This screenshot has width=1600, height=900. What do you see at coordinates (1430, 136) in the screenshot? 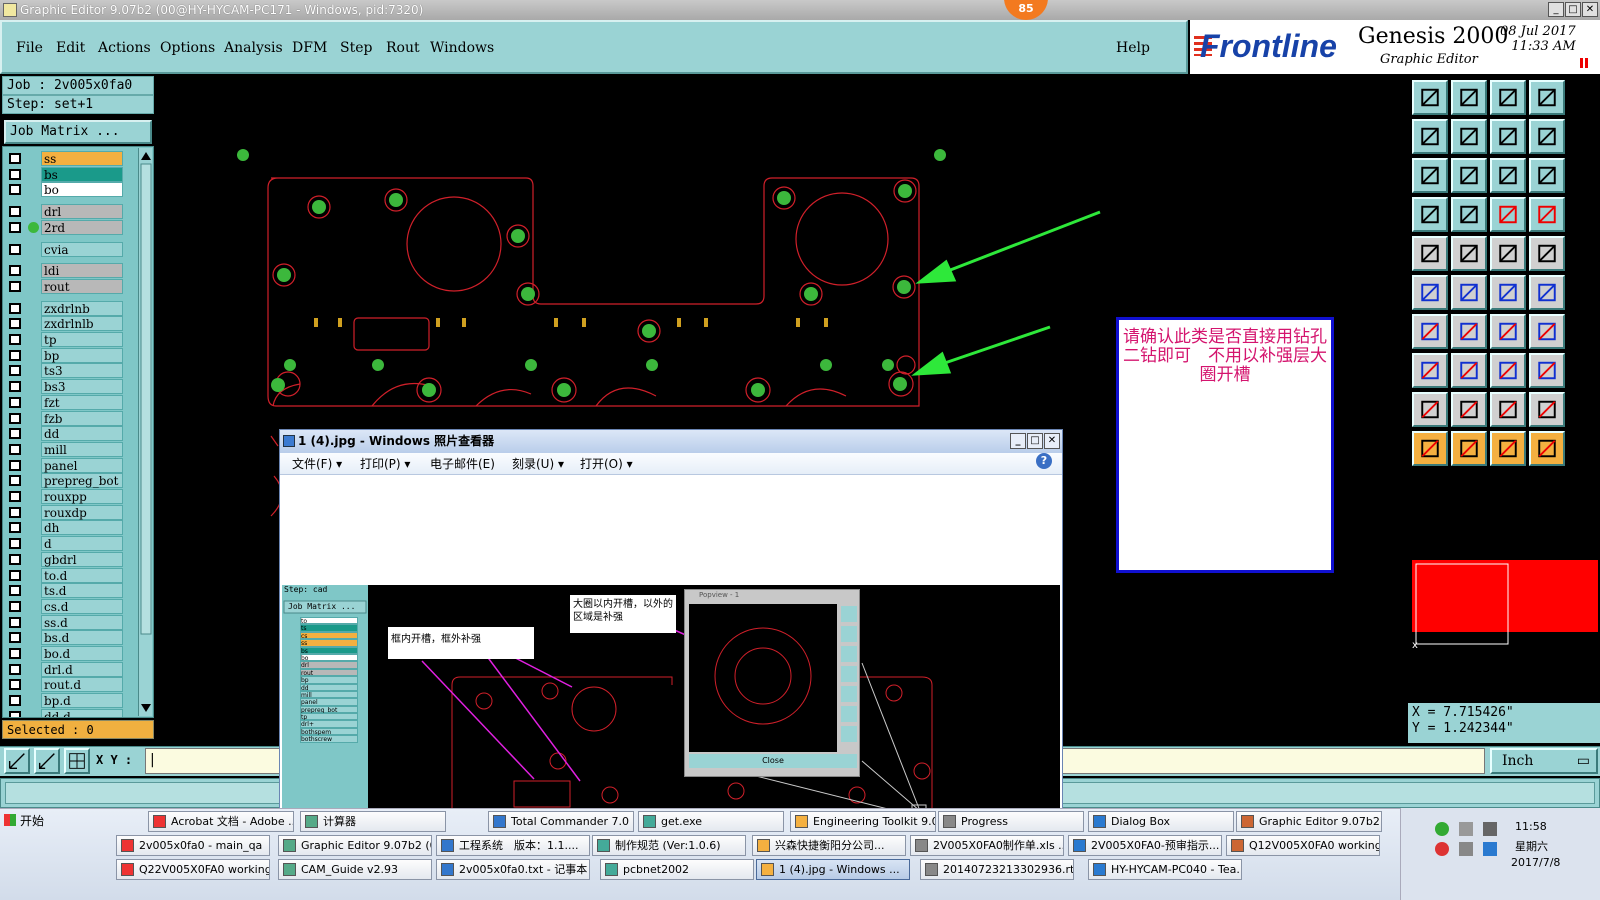
I see `step-left-icon` at bounding box center [1430, 136].